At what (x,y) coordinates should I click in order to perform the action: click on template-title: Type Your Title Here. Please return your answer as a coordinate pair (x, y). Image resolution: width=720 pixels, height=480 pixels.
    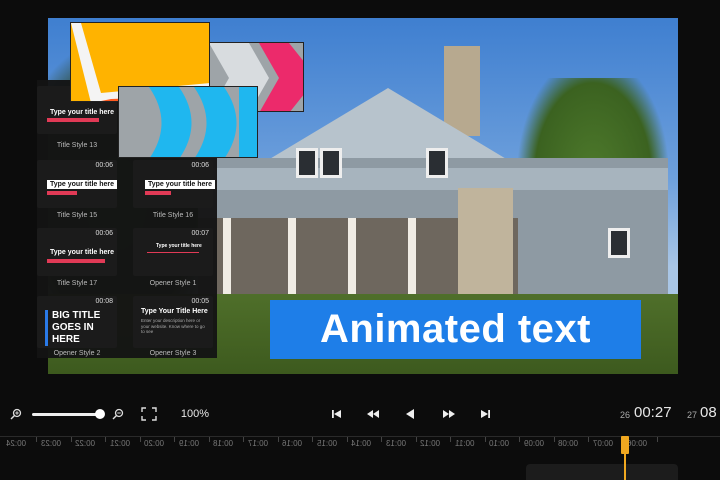
    Looking at the image, I should click on (174, 311).